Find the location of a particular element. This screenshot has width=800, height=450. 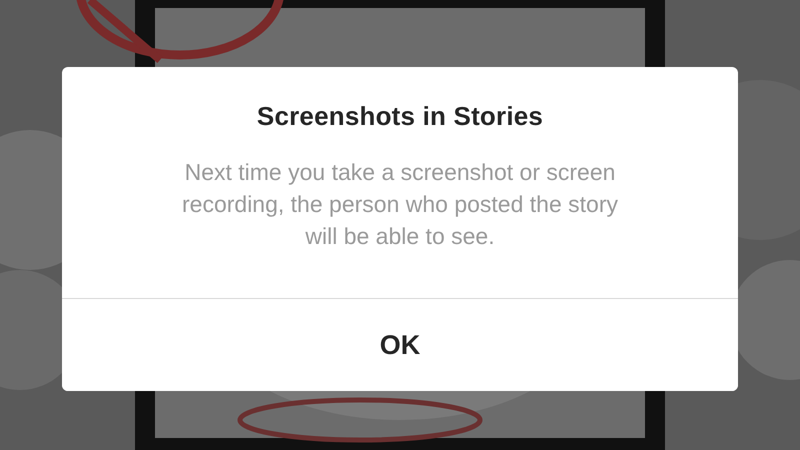

dialog-message: Next time you take a screenshot or screen recording, the person who posted the story will be able to see. is located at coordinates (400, 204).